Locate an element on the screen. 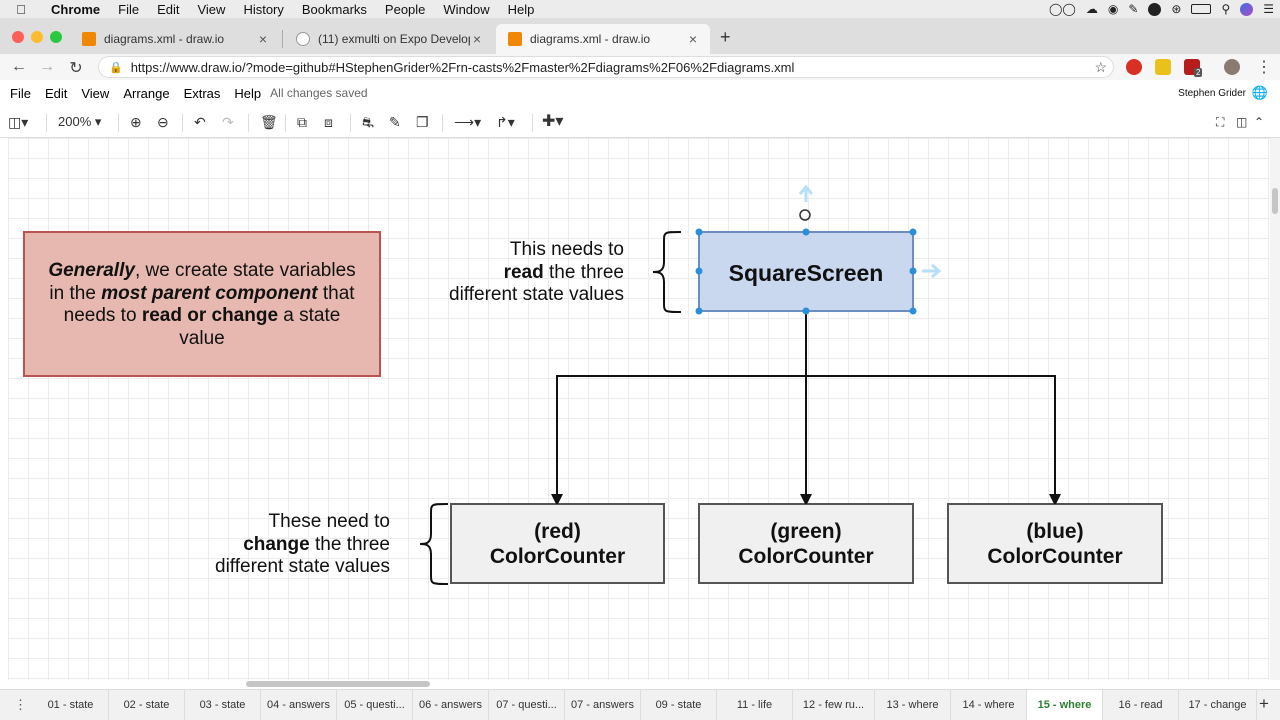 The width and height of the screenshot is (1280, 720). user-menu: Stephen Grider is located at coordinates (1212, 93).